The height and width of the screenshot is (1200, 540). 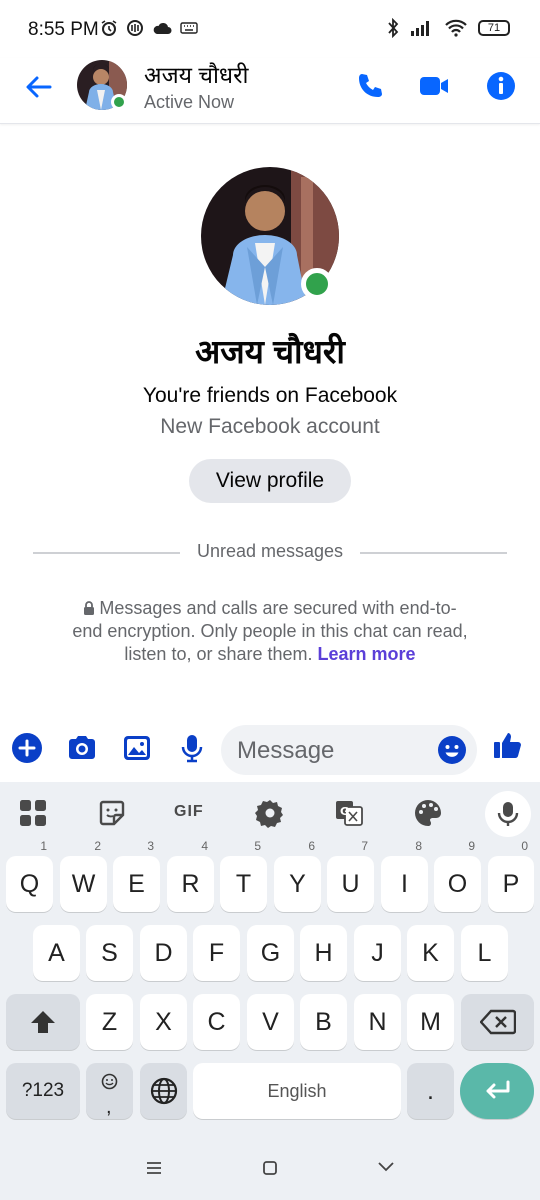 I want to click on key-o: O9, so click(x=457, y=876).